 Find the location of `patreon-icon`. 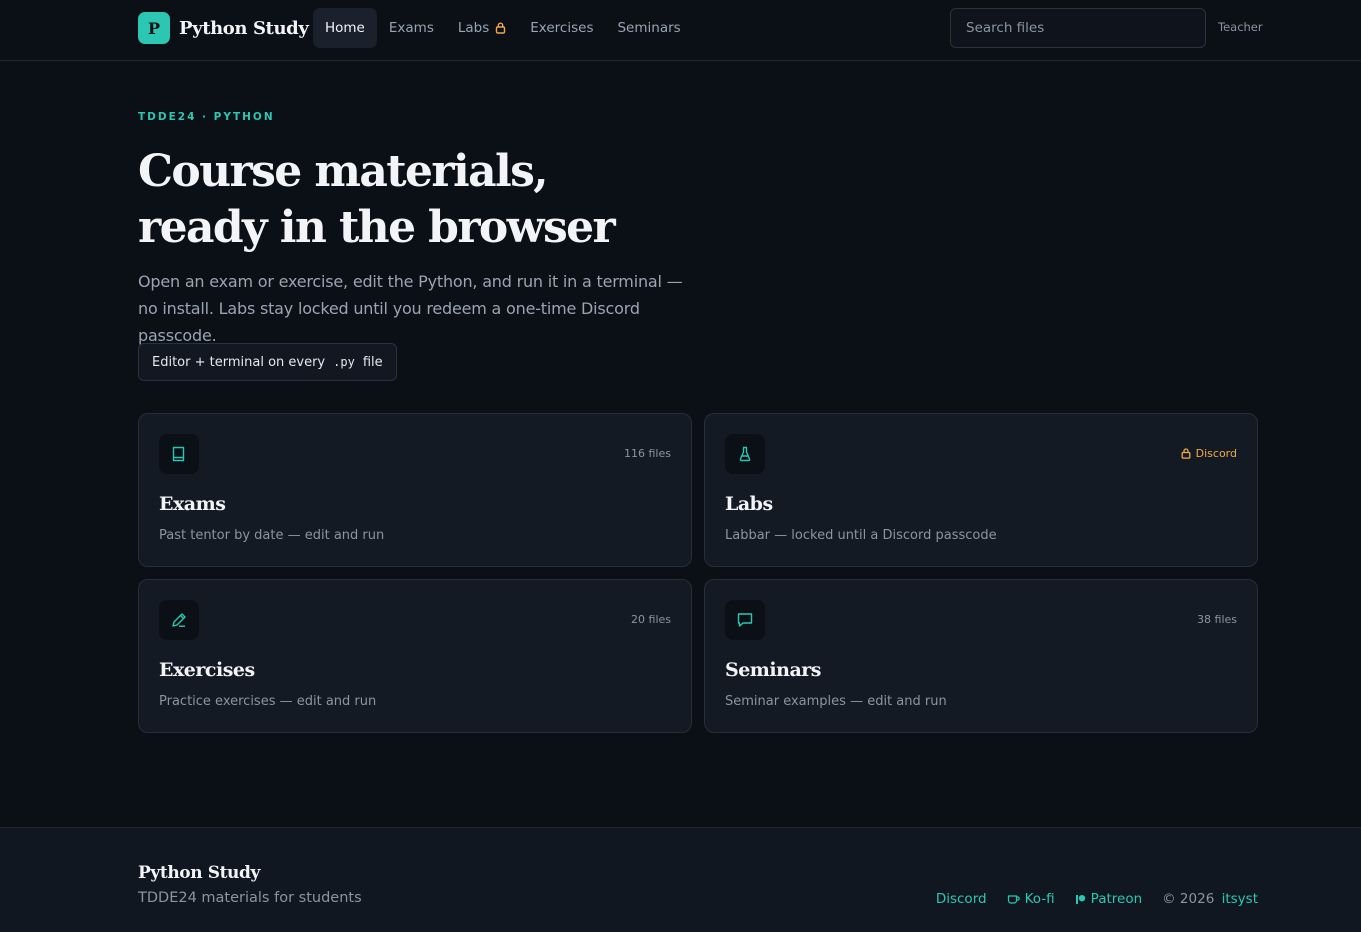

patreon-icon is located at coordinates (1080, 899).